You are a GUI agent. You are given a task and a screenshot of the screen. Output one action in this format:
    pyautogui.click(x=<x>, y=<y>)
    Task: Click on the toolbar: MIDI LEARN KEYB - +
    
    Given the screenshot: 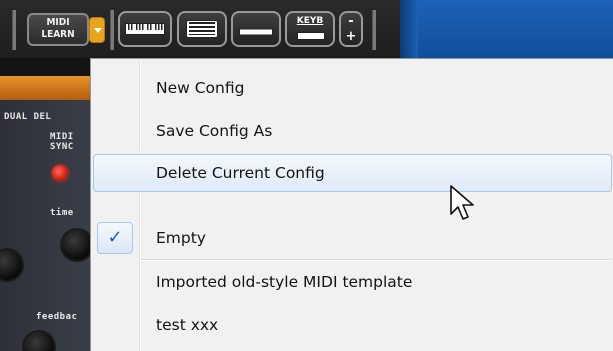 What is the action you would take?
    pyautogui.click(x=200, y=29)
    